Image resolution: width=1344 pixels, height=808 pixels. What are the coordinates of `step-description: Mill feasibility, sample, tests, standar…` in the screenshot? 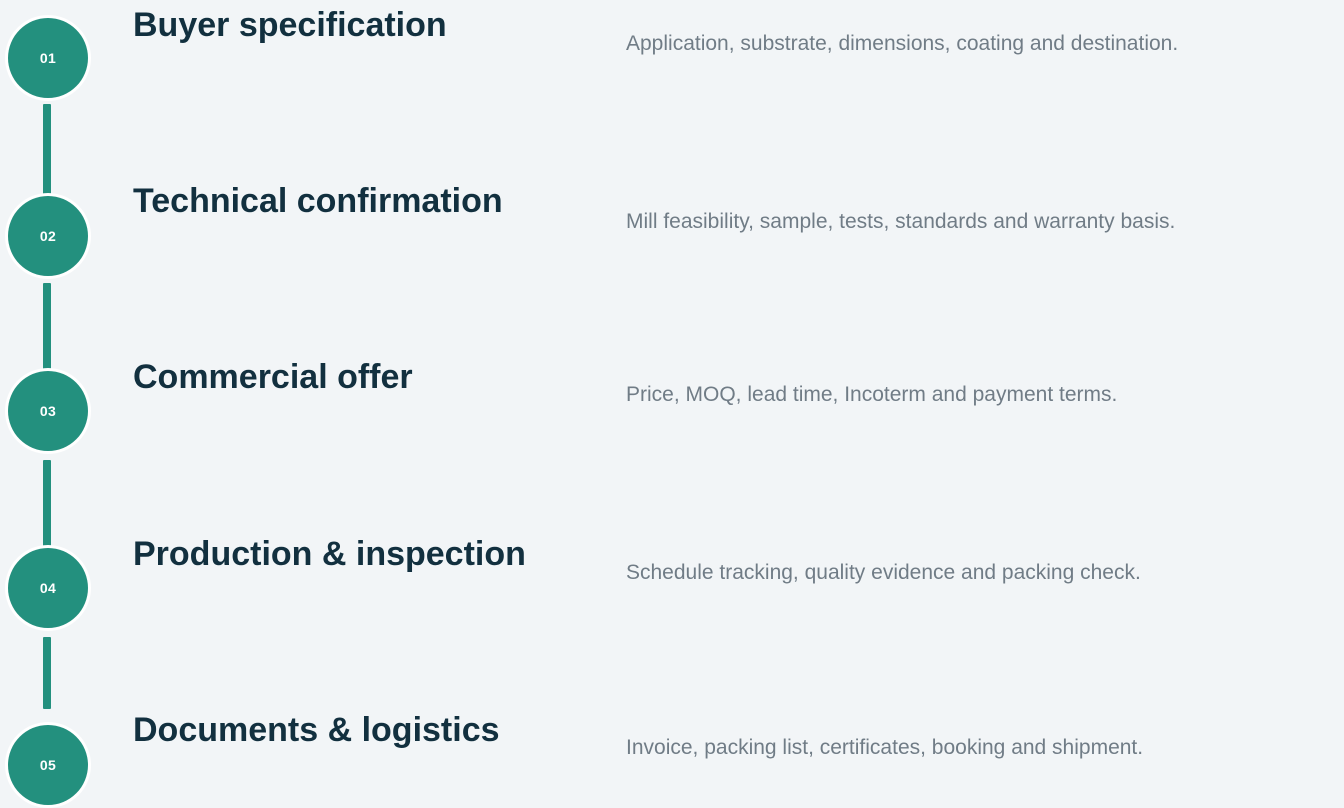 It's located at (901, 221).